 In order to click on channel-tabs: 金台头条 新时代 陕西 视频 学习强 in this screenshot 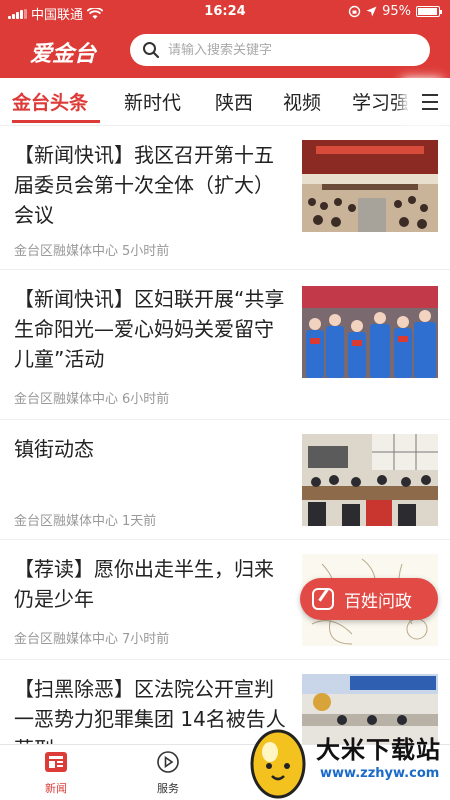, I will do `click(225, 102)`.